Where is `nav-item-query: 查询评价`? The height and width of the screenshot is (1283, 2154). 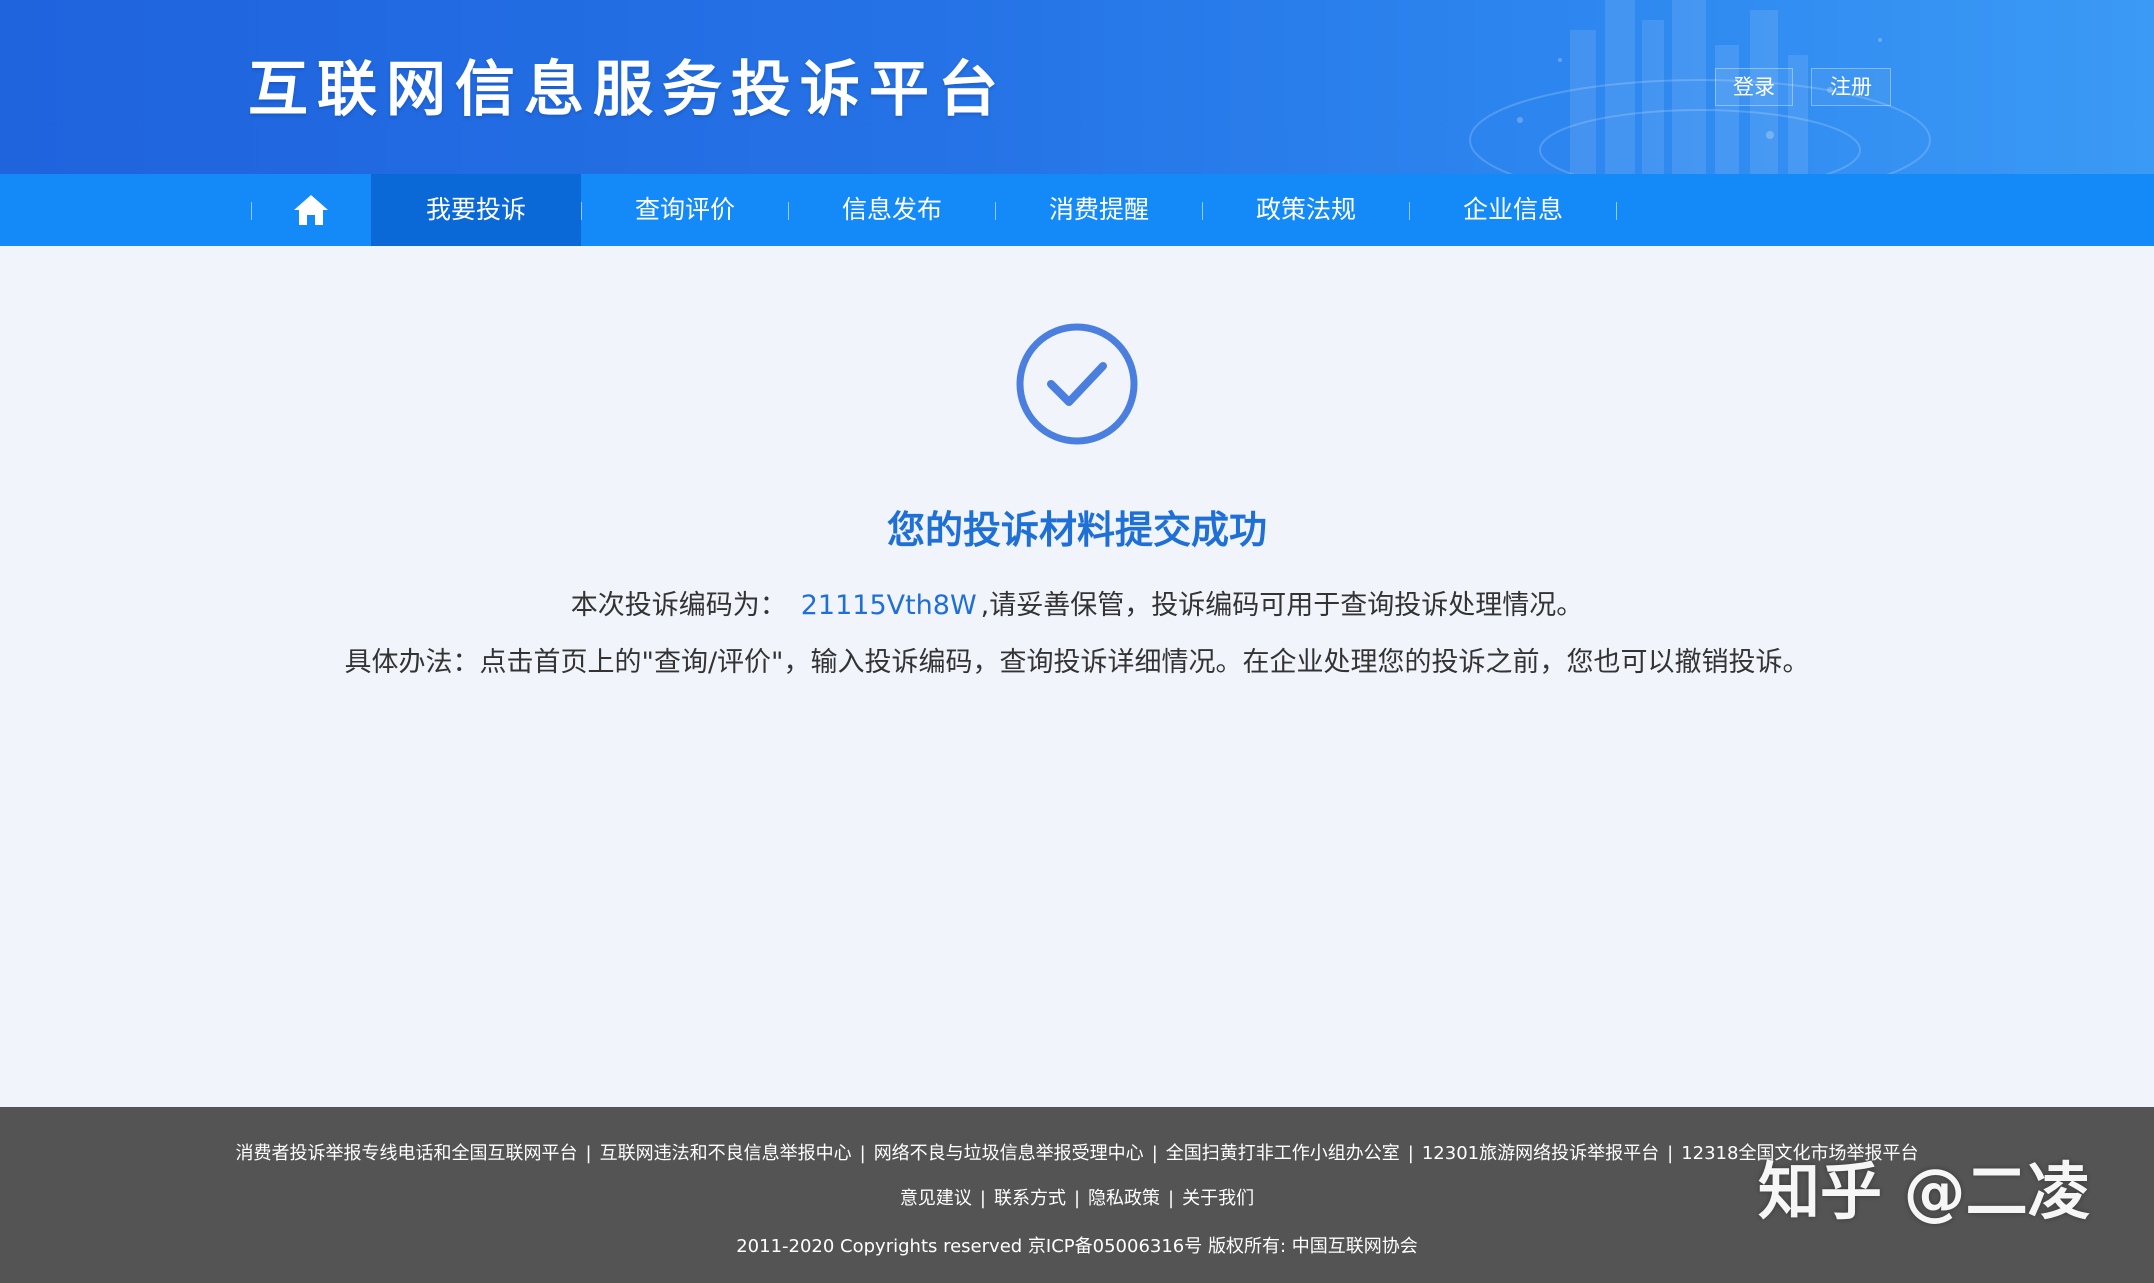
nav-item-query: 查询评价 is located at coordinates (685, 210).